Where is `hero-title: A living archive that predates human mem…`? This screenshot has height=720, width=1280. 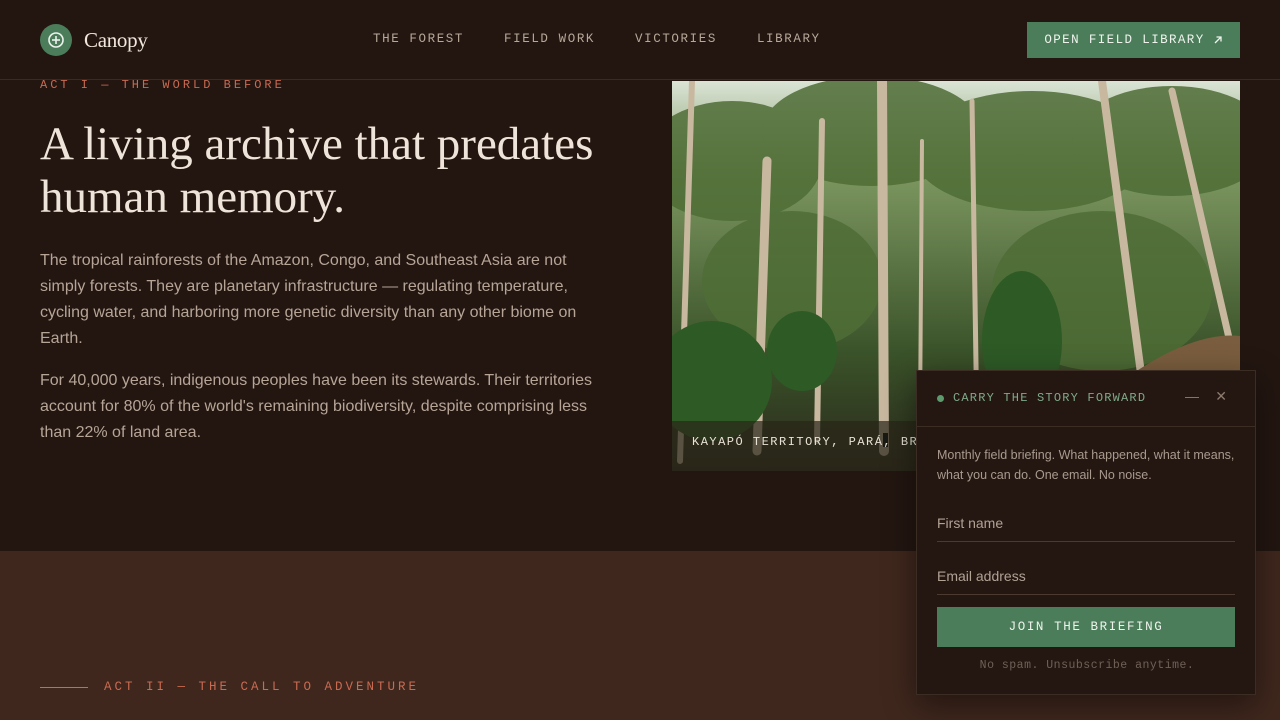 hero-title: A living archive that predates human mem… is located at coordinates (317, 170).